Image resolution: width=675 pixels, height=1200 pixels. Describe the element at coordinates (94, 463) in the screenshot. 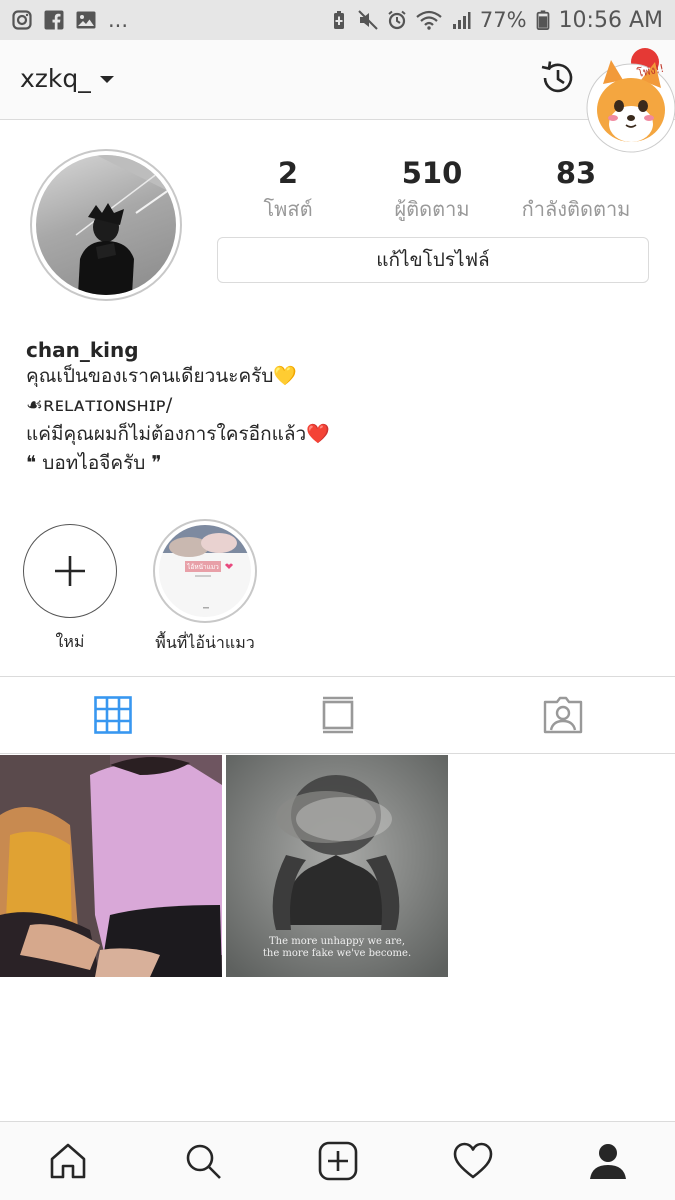

I see `bio-line: ❝ บอทไอจีครับ ❞` at that location.